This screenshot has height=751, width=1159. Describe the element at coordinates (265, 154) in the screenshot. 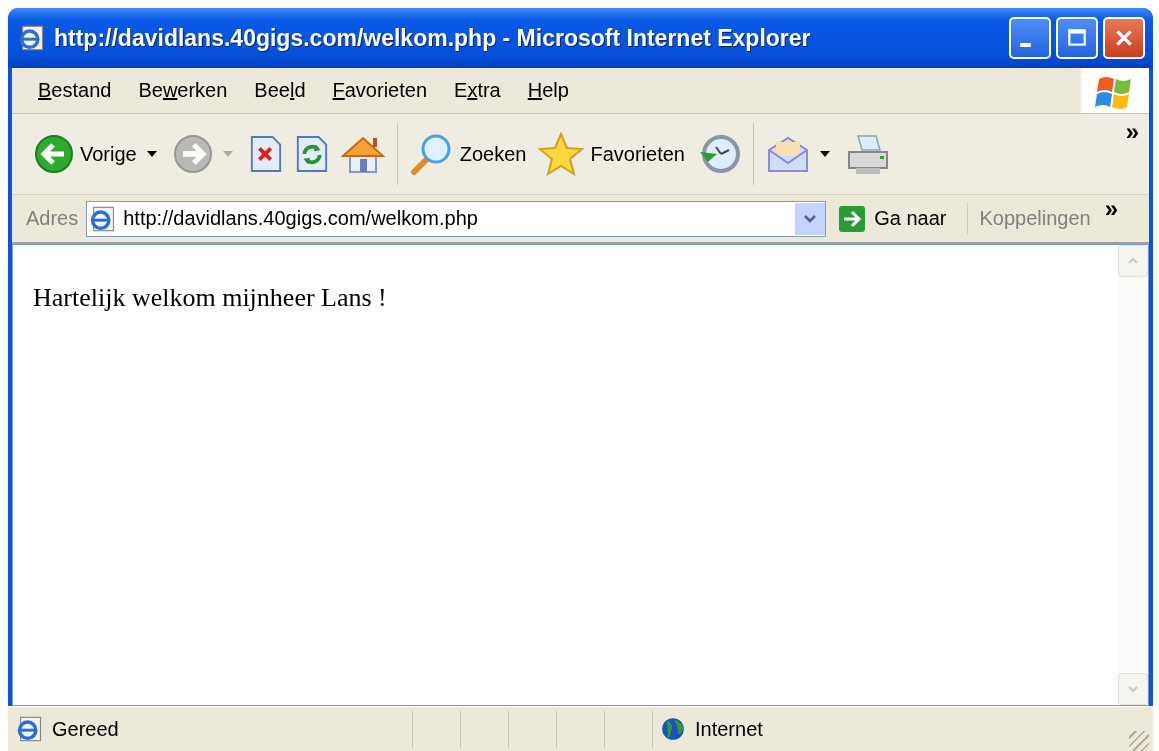

I see `stop-icon` at that location.